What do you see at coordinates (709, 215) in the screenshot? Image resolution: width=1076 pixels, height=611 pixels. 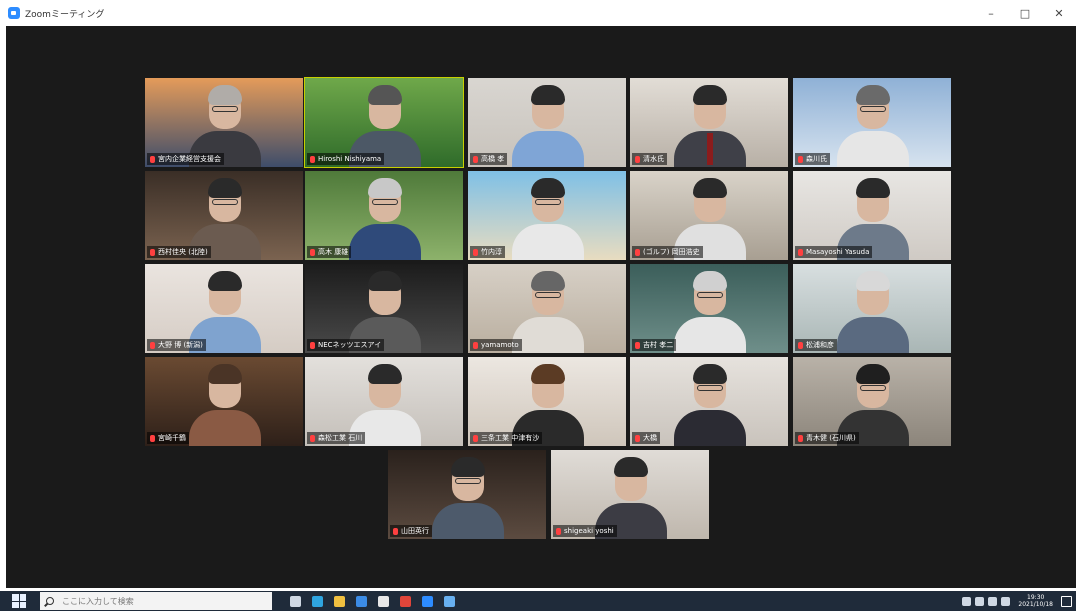 I see `participant-tile: (ゴルフ) 岡田浩史` at bounding box center [709, 215].